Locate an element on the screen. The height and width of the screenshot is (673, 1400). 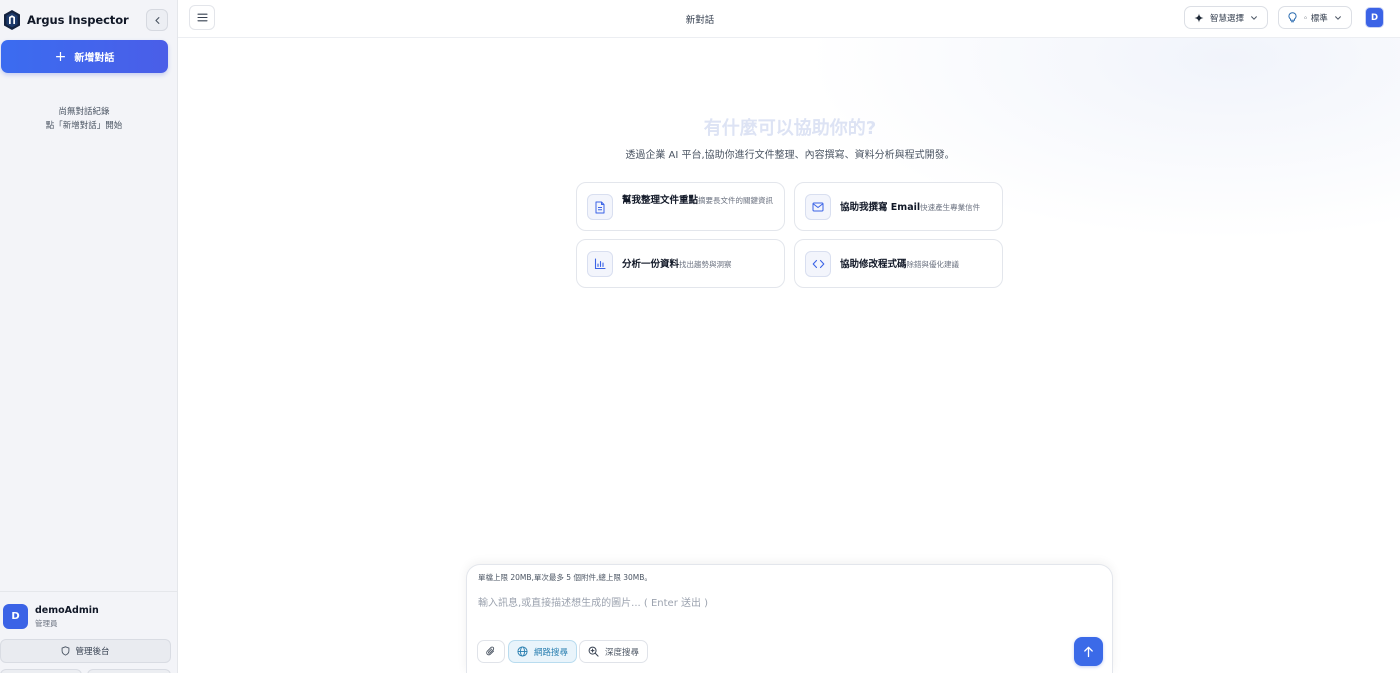
empty-hint-line1: 尚無對話紀錄 is located at coordinates (84, 112).